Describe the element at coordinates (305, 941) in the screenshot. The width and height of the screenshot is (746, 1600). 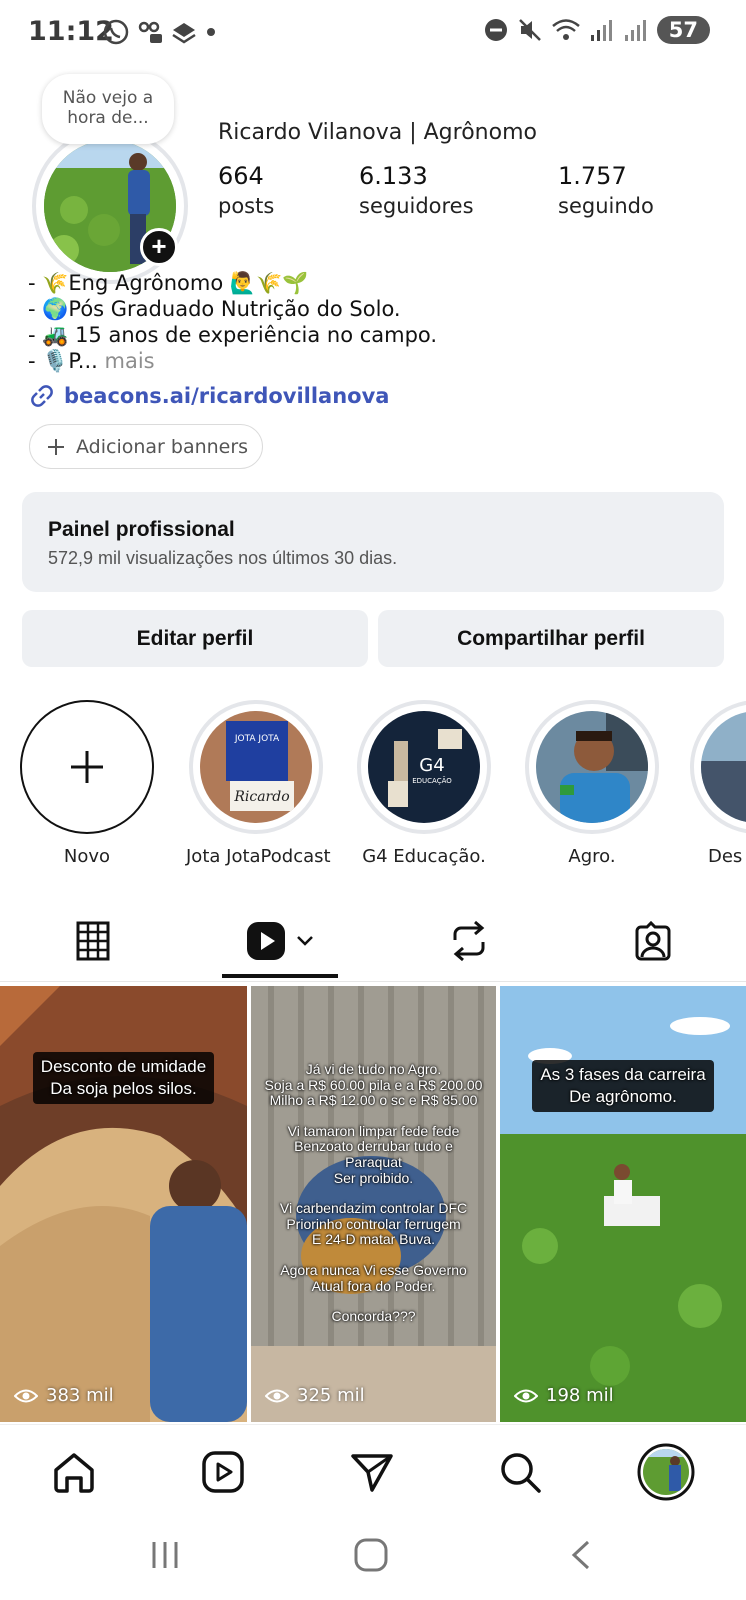
I see `chevron-down-icon` at that location.